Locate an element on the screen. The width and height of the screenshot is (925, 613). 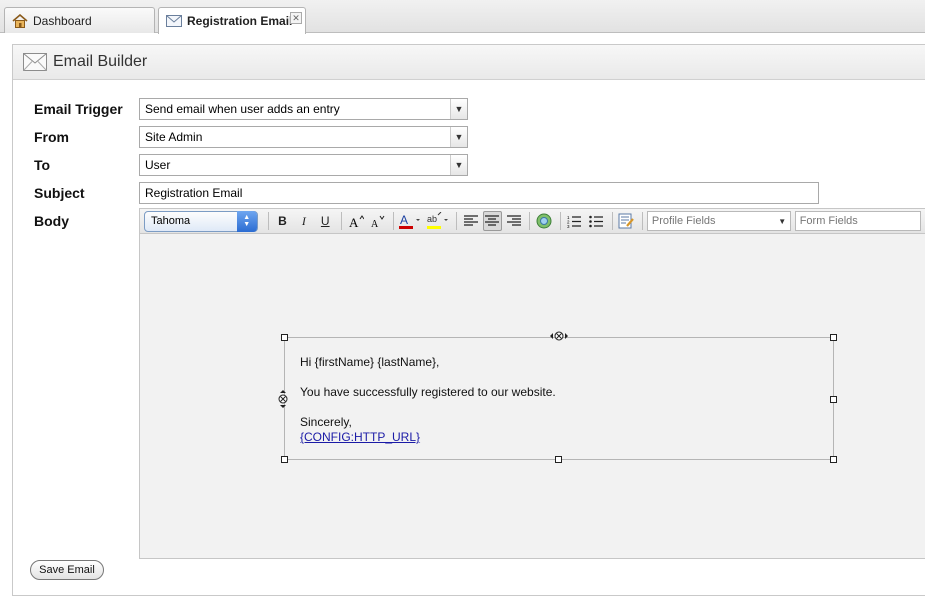
tab-label: Registration Email is located at coordinates (240, 21).